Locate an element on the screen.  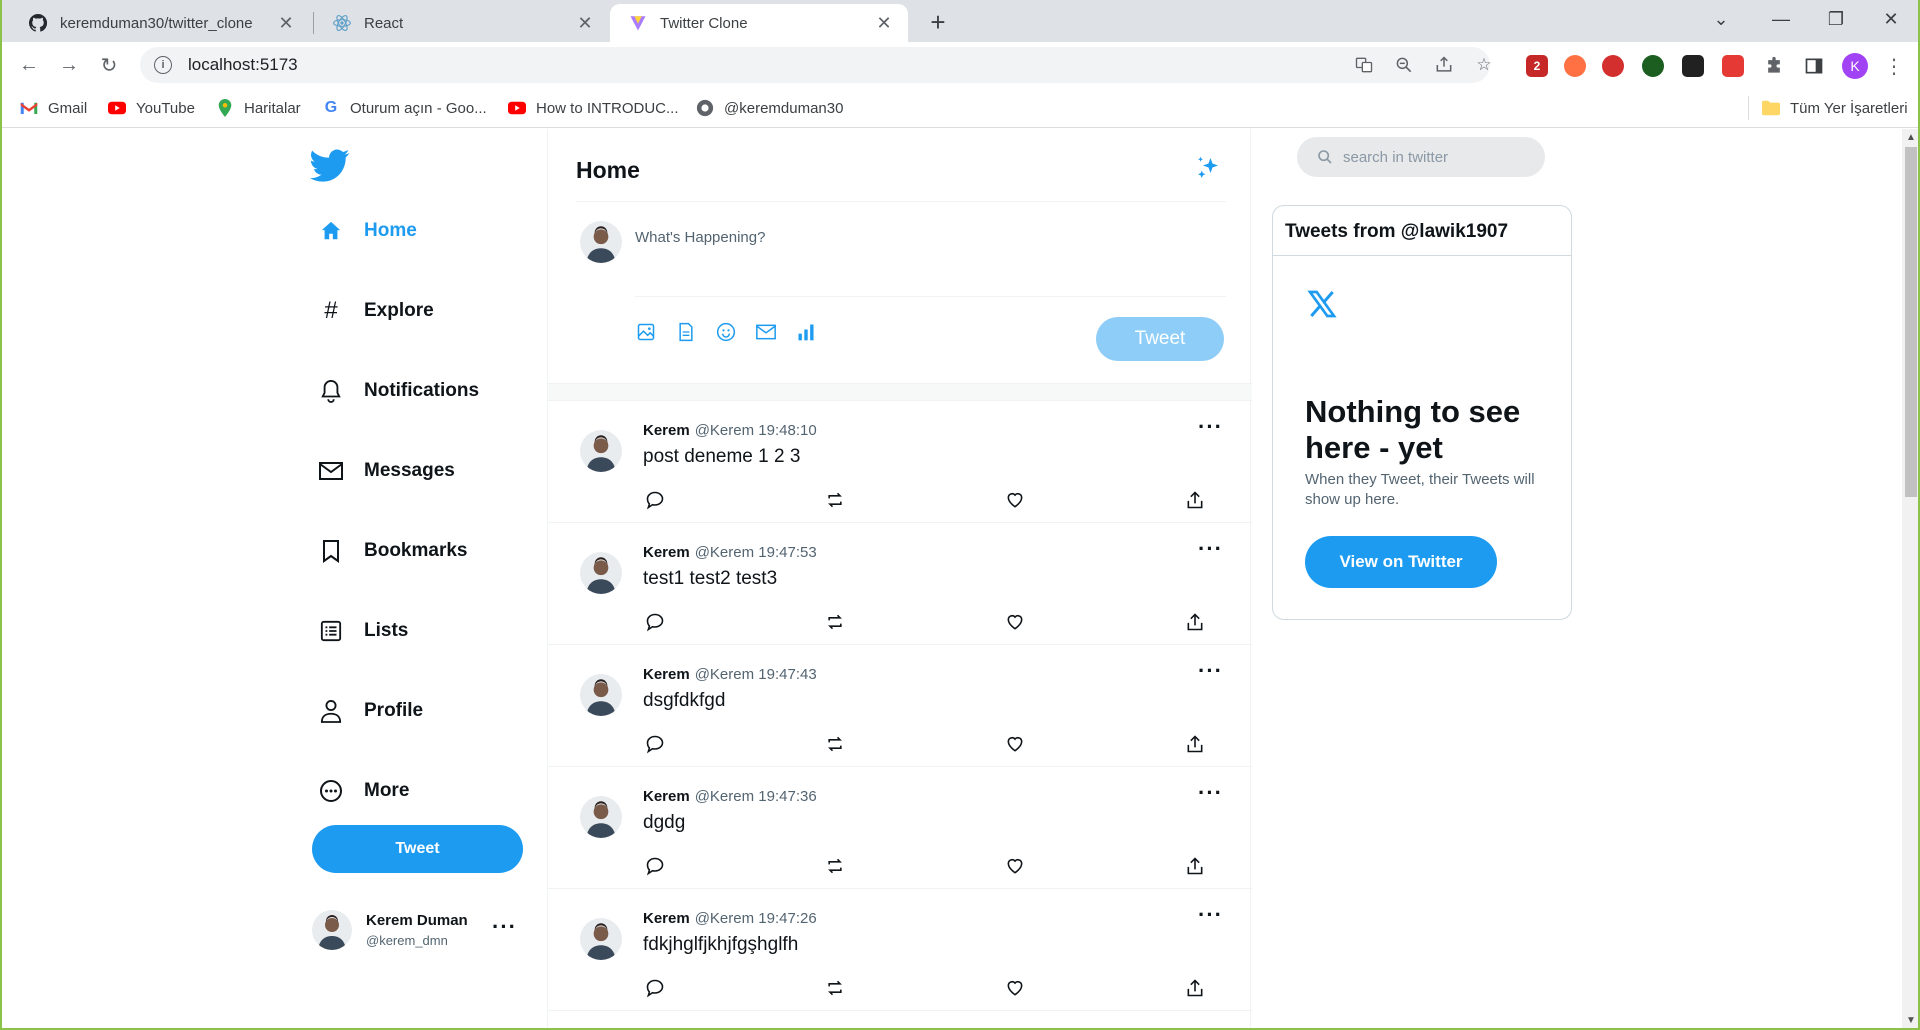
zoom-icon is located at coordinates (1404, 65).